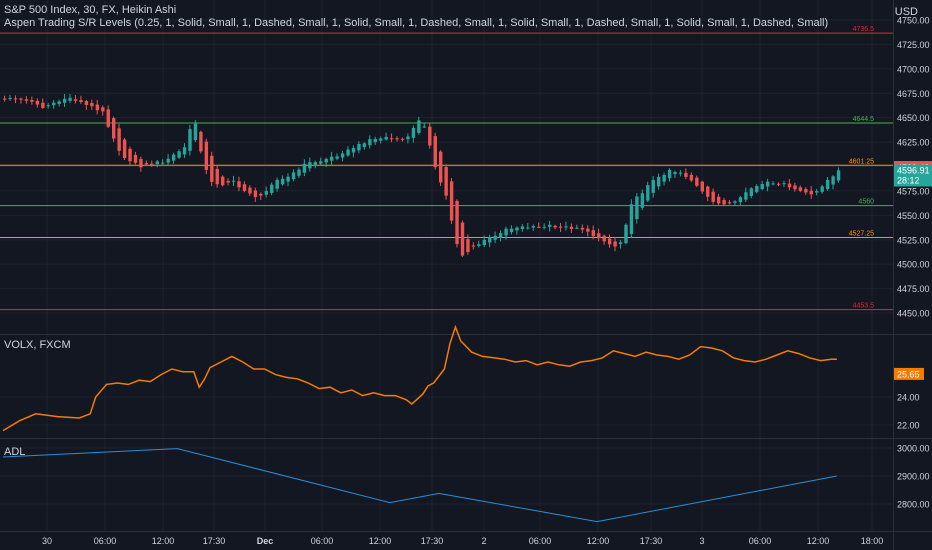 This screenshot has width=932, height=550. What do you see at coordinates (913, 477) in the screenshot?
I see `adl-tick-label: 2900.00` at bounding box center [913, 477].